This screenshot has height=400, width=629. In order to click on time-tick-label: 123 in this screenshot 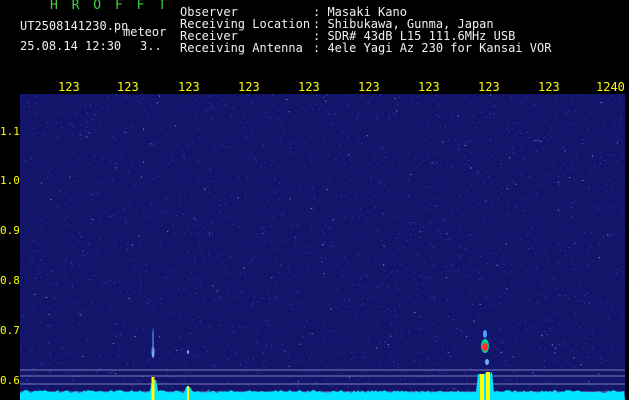, I will do `click(429, 87)`.